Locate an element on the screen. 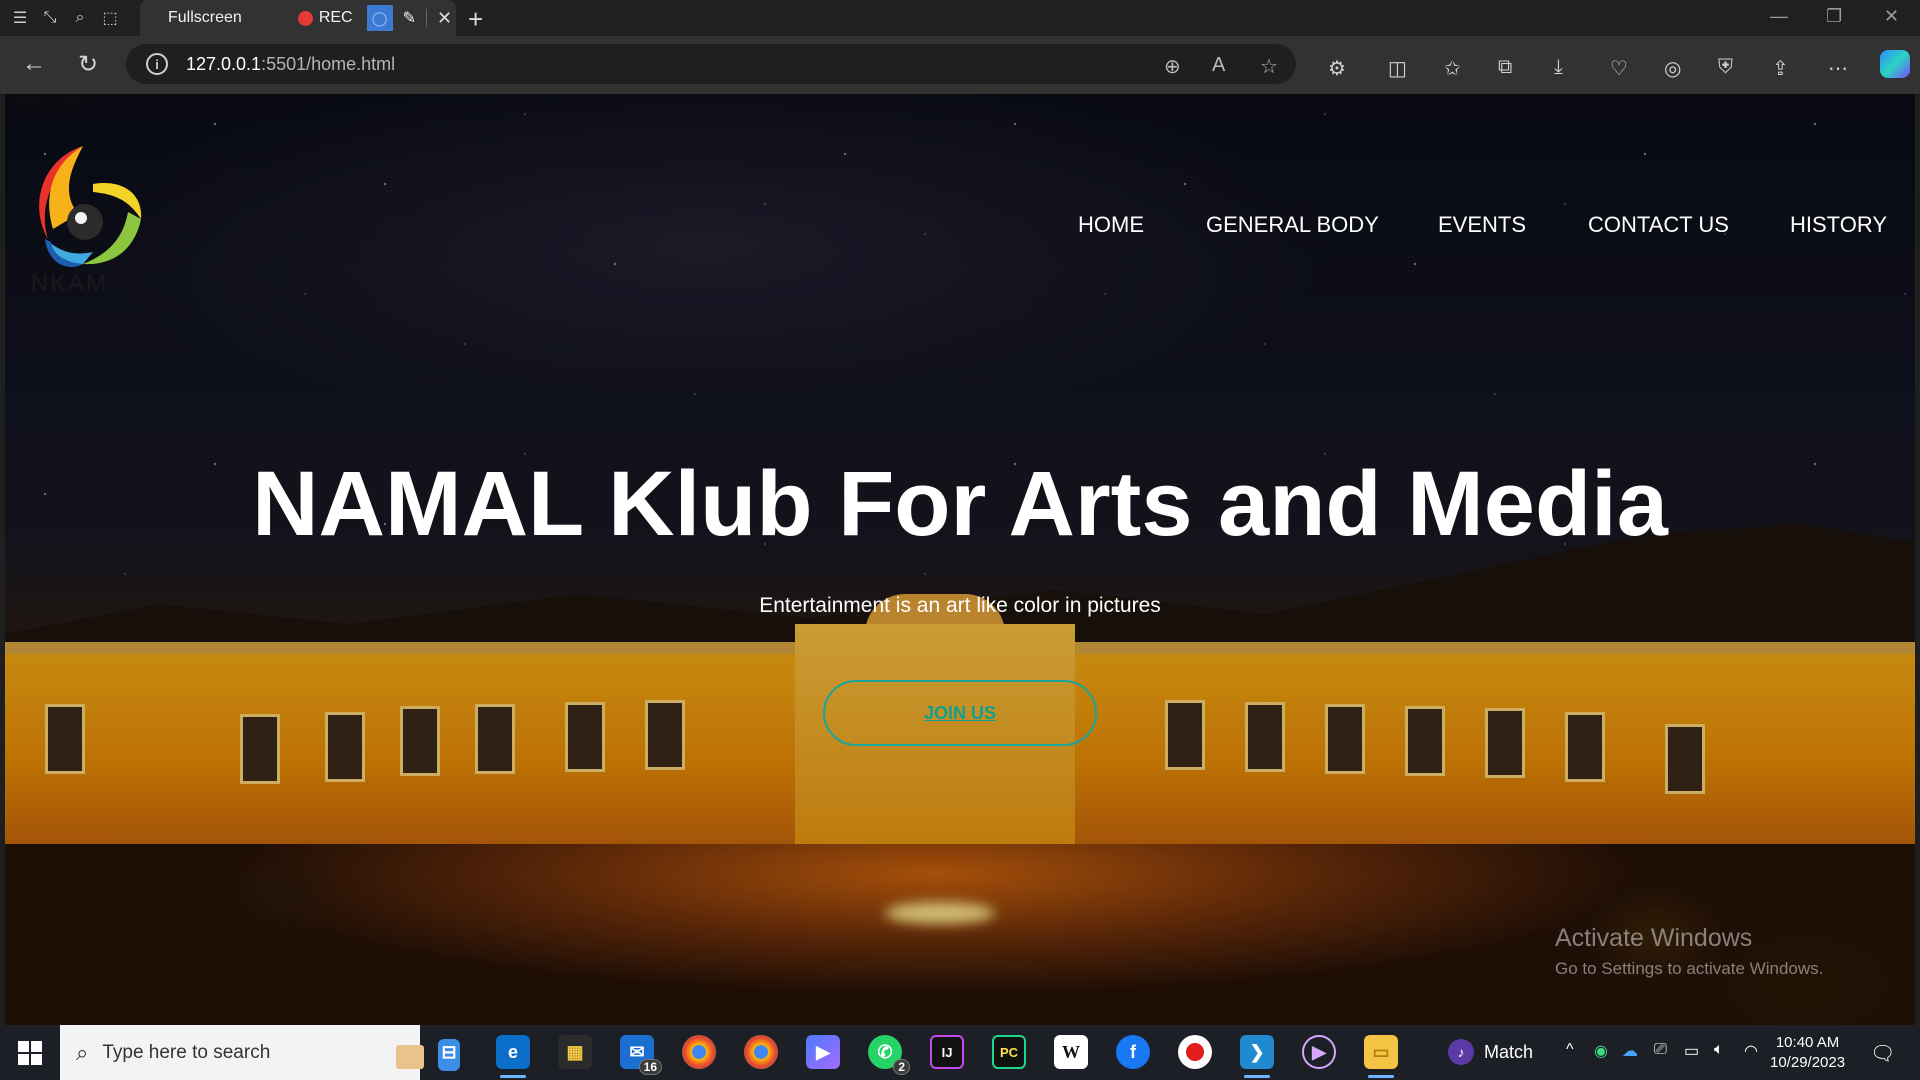 Image resolution: width=1920 pixels, height=1080 pixels. activate-windows-hint: Go to Settings to activate Windows. is located at coordinates (1689, 968).